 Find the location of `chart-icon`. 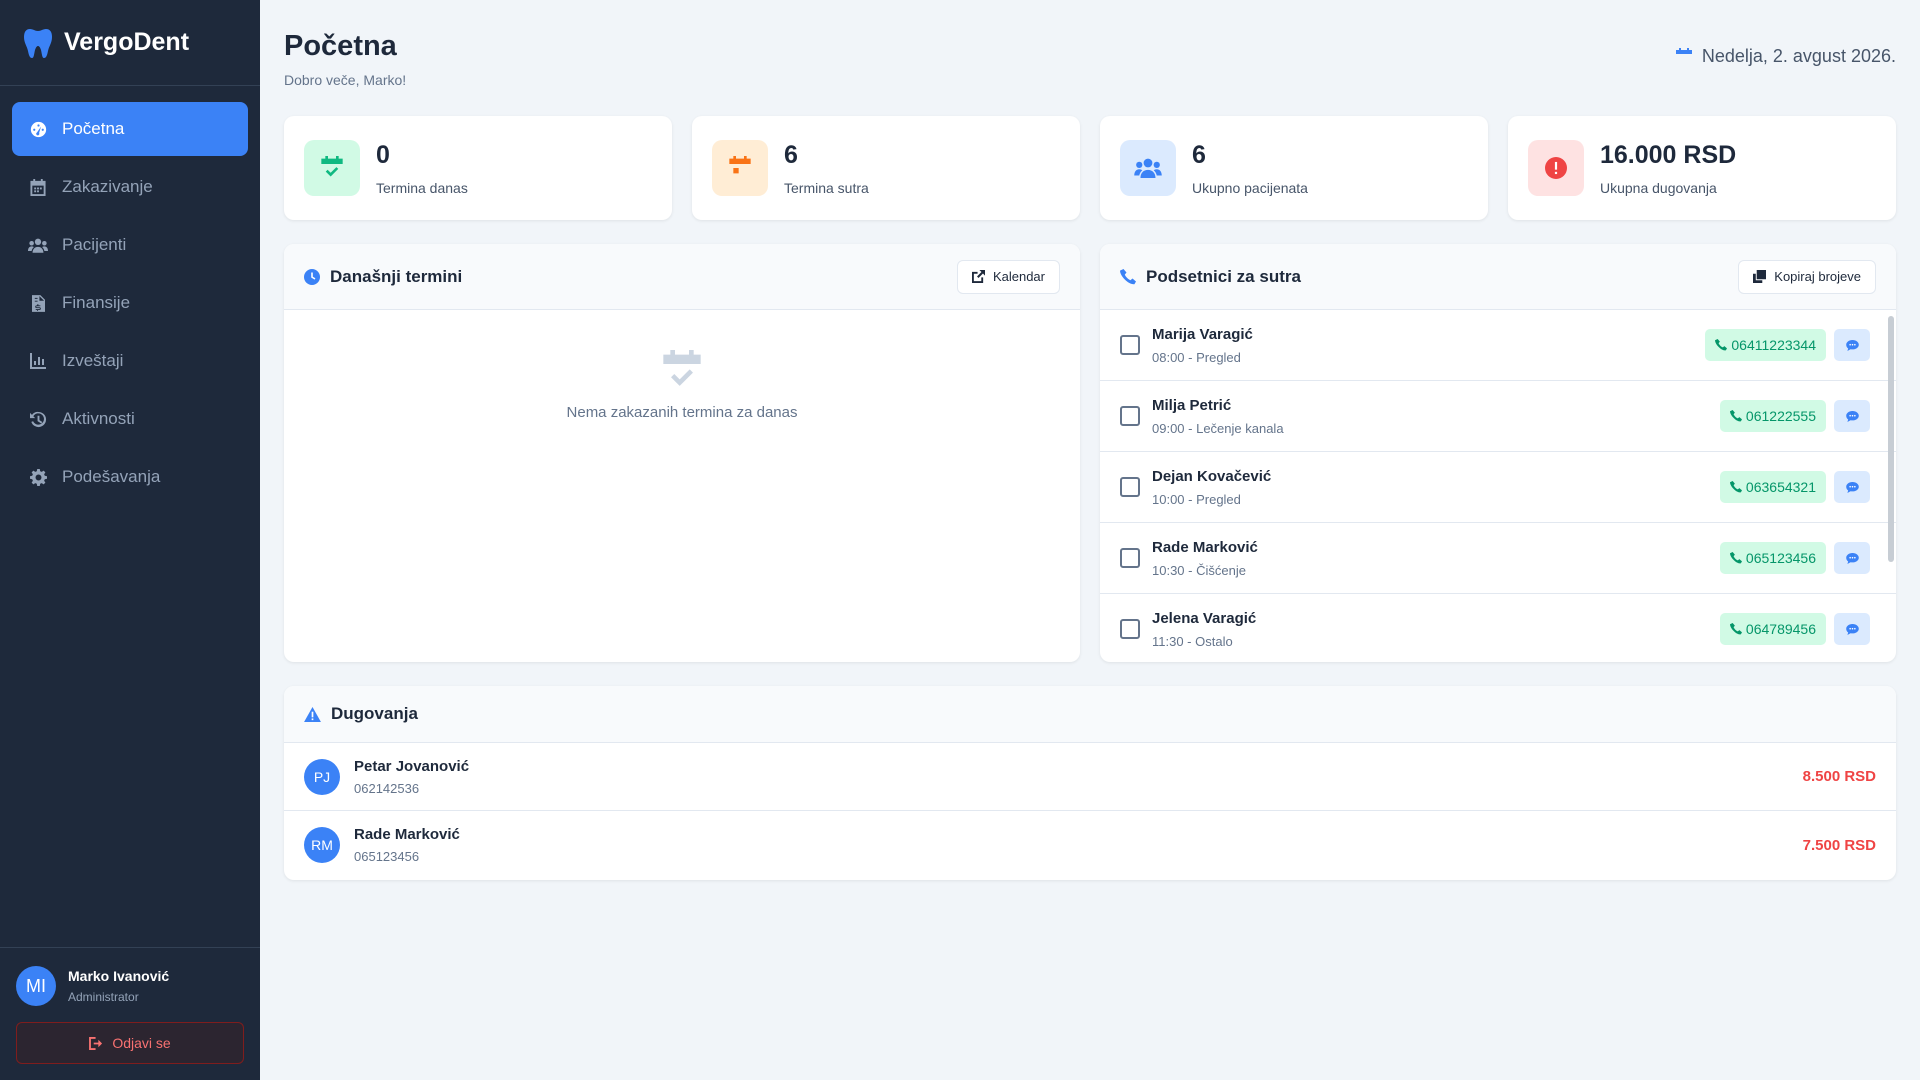

chart-icon is located at coordinates (38, 361).